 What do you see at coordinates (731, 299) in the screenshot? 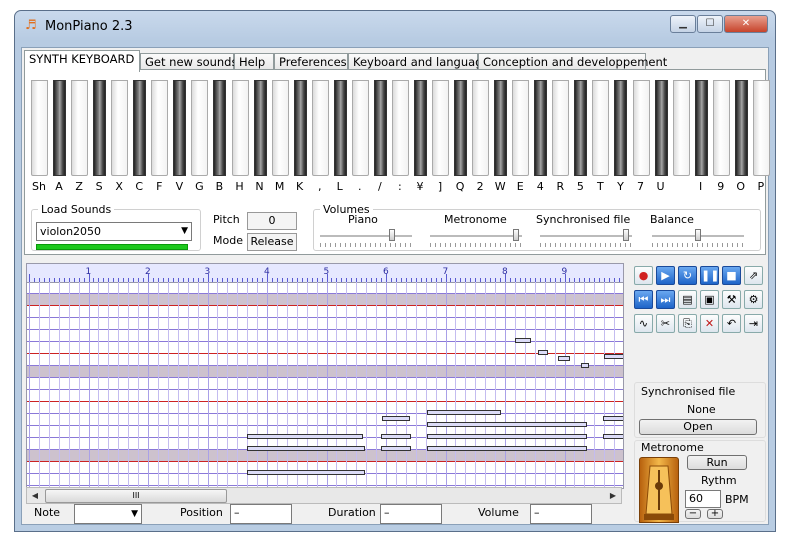
I see `tools-button: ⚒` at bounding box center [731, 299].